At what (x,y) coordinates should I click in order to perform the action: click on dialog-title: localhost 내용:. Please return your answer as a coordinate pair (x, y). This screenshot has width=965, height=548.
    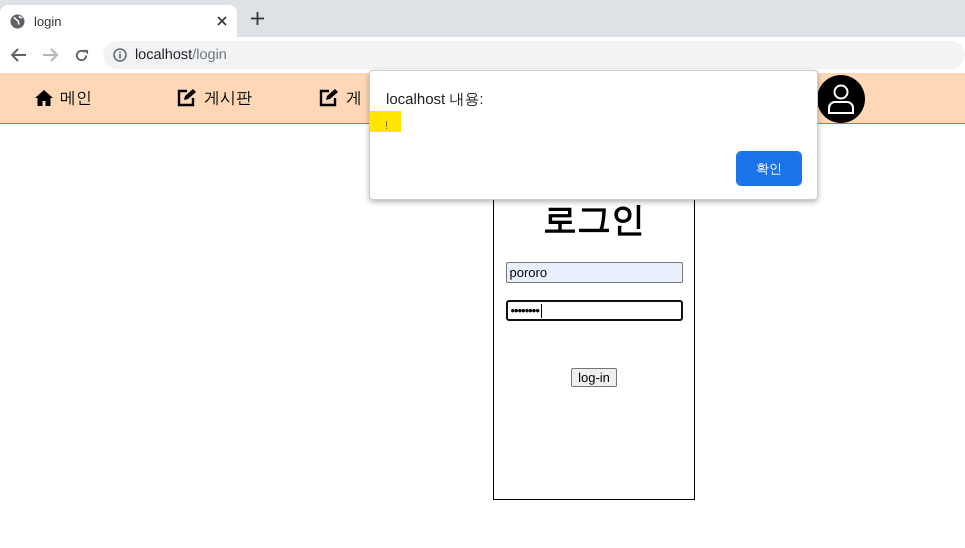
    Looking at the image, I should click on (435, 99).